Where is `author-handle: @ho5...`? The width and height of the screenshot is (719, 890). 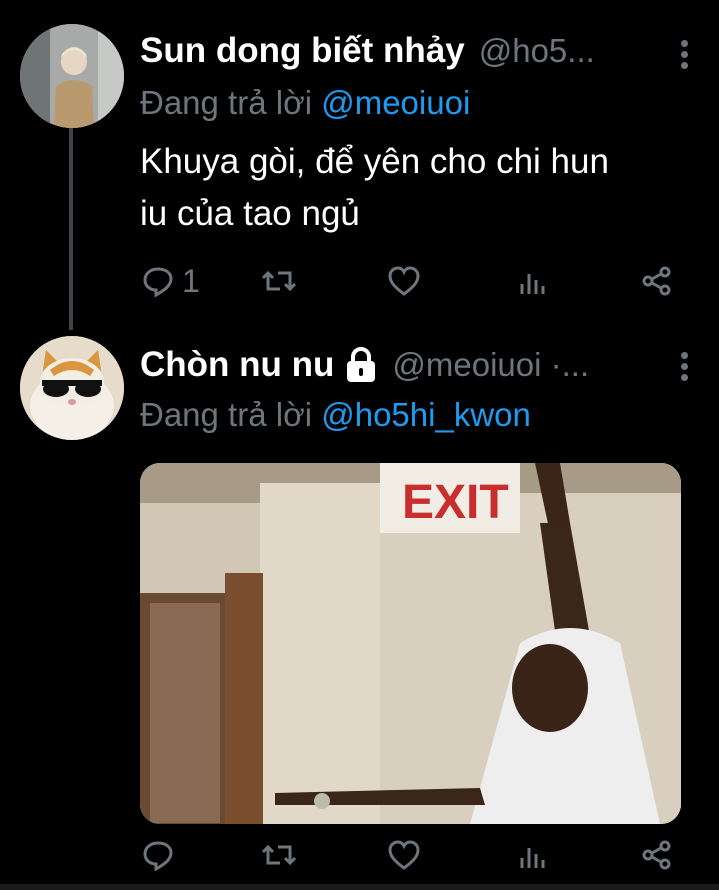 author-handle: @ho5... is located at coordinates (537, 51).